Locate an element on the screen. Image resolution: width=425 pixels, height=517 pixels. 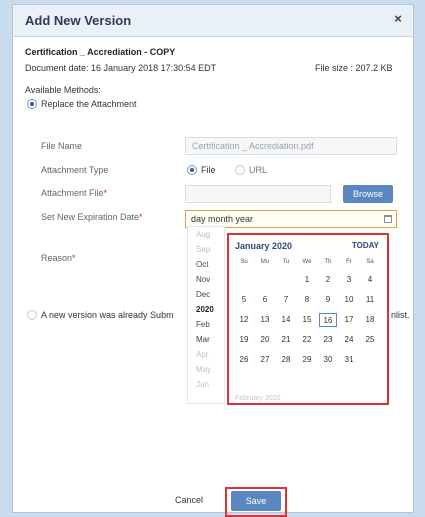
month-item: Mar is located at coordinates (206, 339).